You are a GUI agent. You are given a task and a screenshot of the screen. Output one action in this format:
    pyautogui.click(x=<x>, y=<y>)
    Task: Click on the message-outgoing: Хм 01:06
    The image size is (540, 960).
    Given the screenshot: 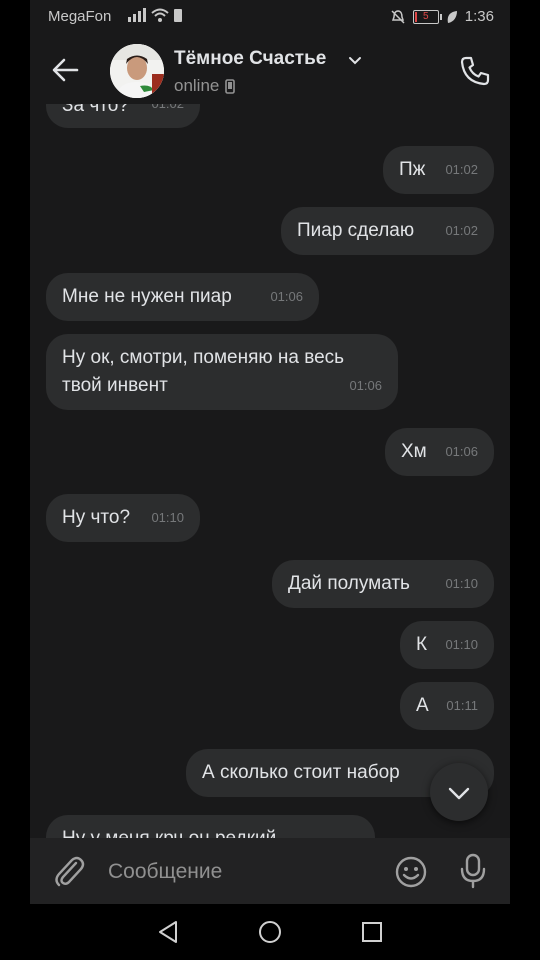 What is the action you would take?
    pyautogui.click(x=439, y=452)
    